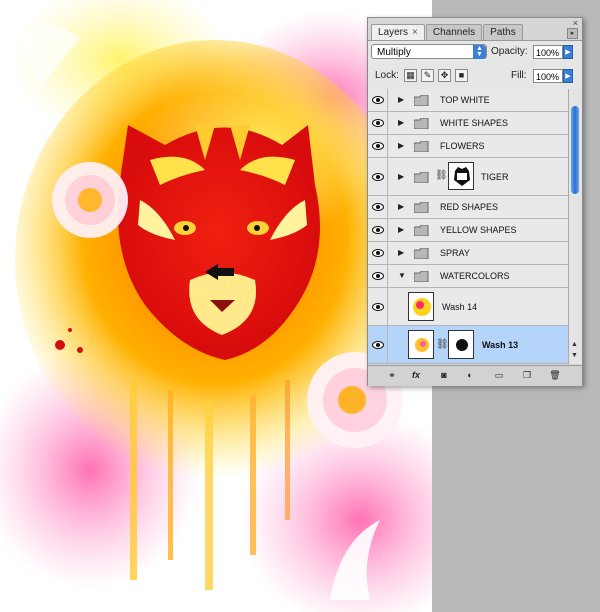  Describe the element at coordinates (519, 75) in the screenshot. I see `fill-label: Fill:` at that location.